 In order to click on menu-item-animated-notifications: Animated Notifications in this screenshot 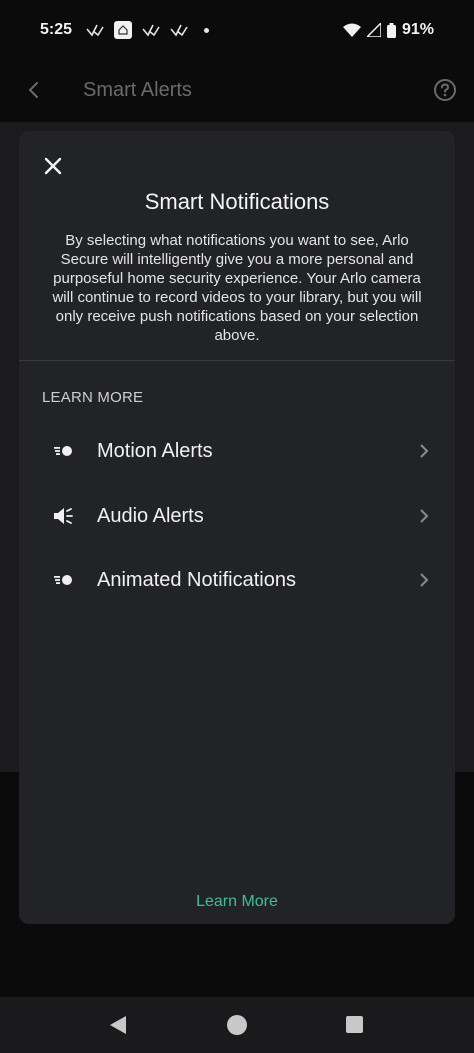, I will do `click(237, 580)`.